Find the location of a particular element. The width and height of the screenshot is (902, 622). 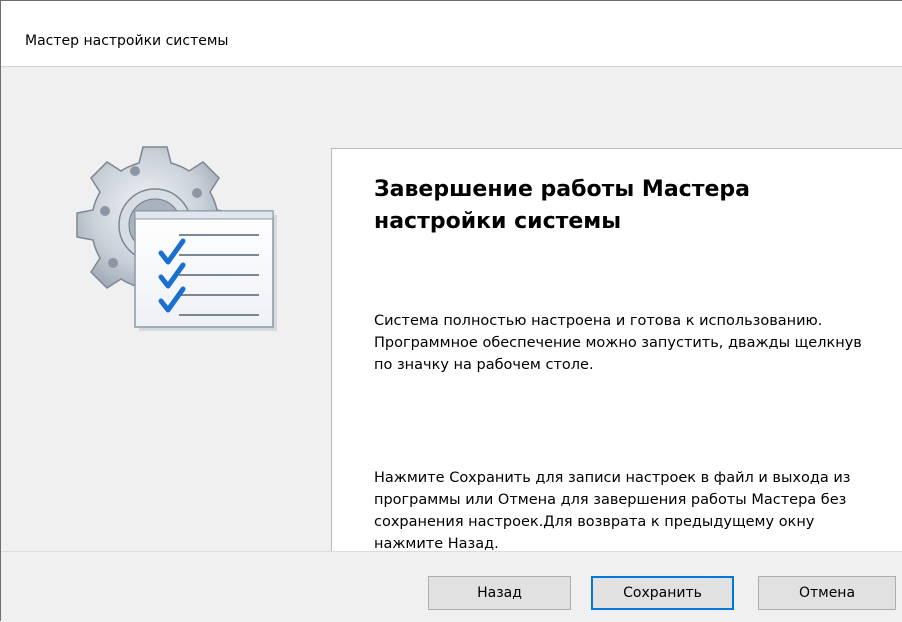

button-bar: Назад Сохранить Отмена is located at coordinates (451, 587).